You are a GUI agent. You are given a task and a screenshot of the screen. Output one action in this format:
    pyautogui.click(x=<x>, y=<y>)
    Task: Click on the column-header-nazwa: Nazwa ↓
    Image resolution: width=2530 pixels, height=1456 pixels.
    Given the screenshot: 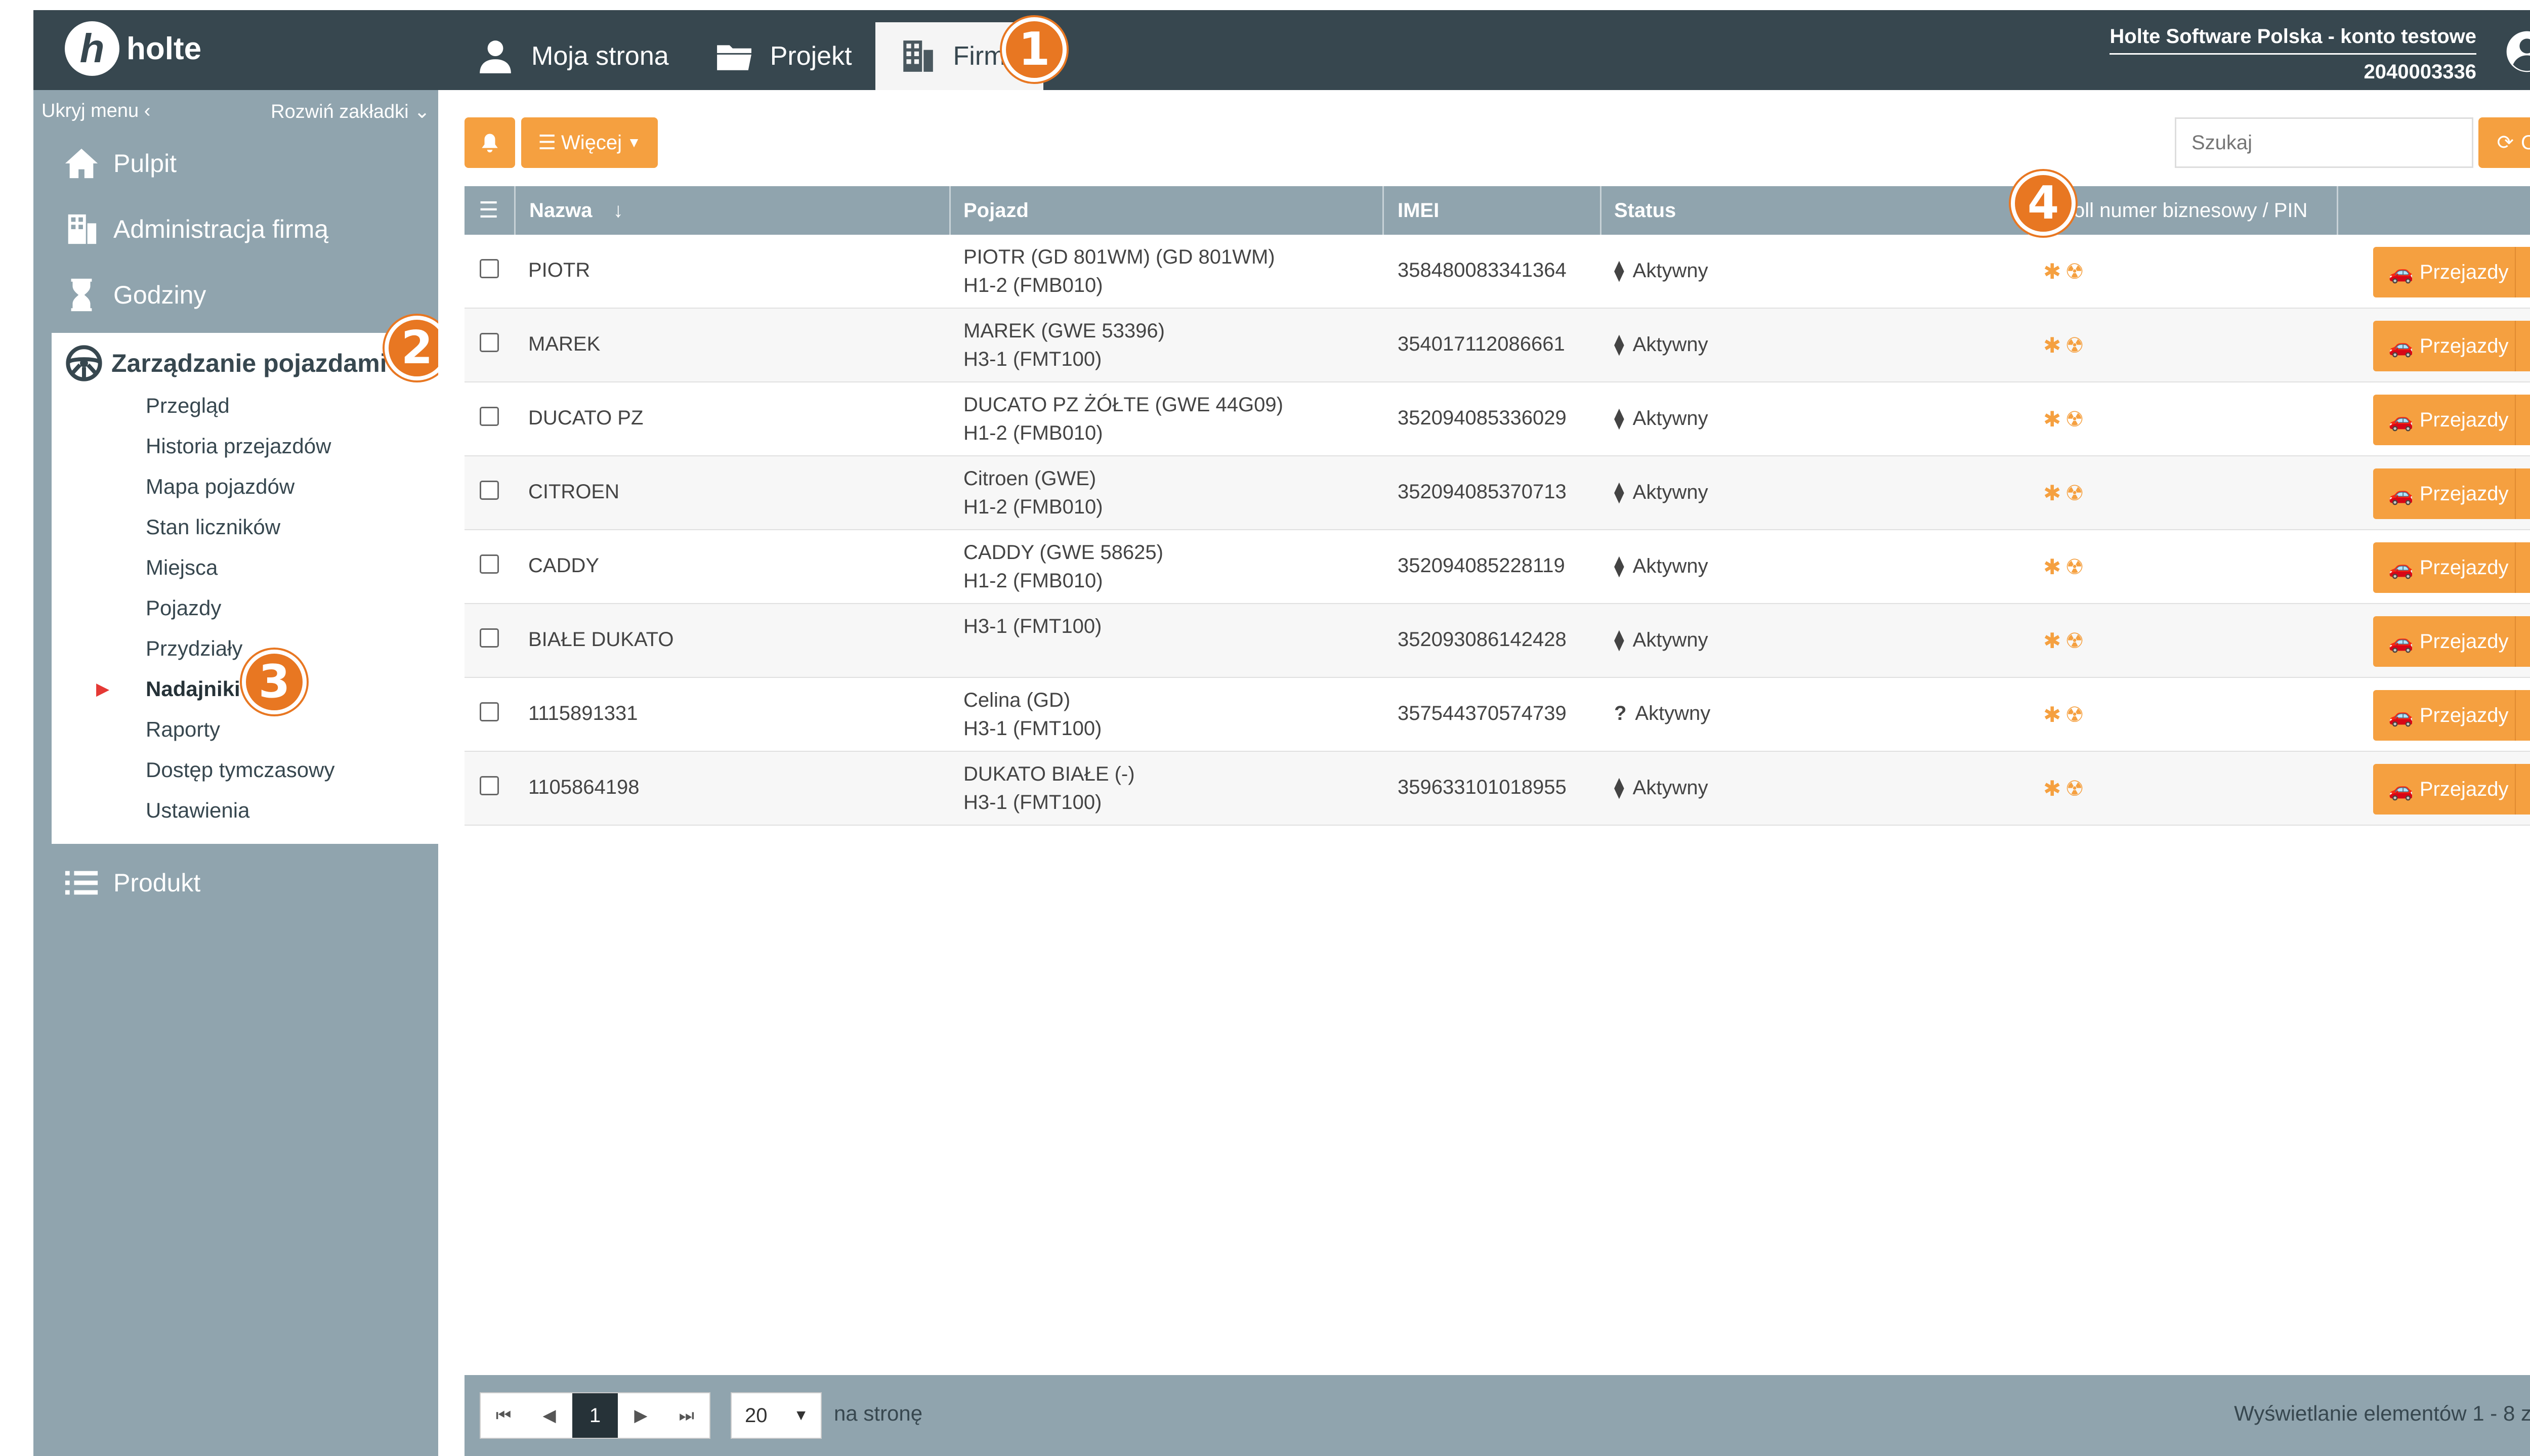 What is the action you would take?
    pyautogui.click(x=576, y=211)
    